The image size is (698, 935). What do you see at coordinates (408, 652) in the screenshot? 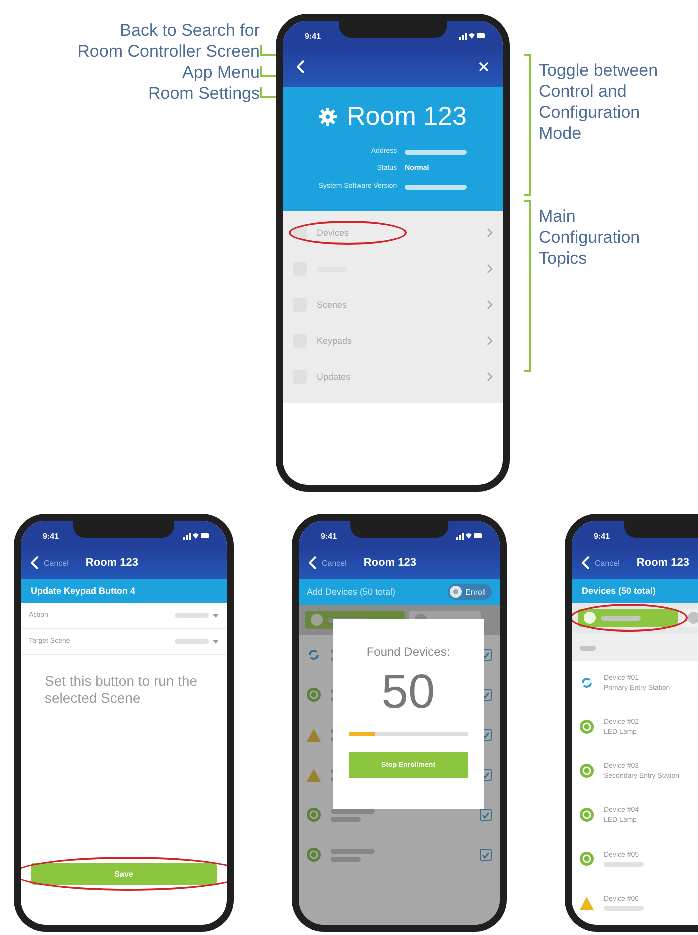
I see `dialog-heading: Found Devices:` at bounding box center [408, 652].